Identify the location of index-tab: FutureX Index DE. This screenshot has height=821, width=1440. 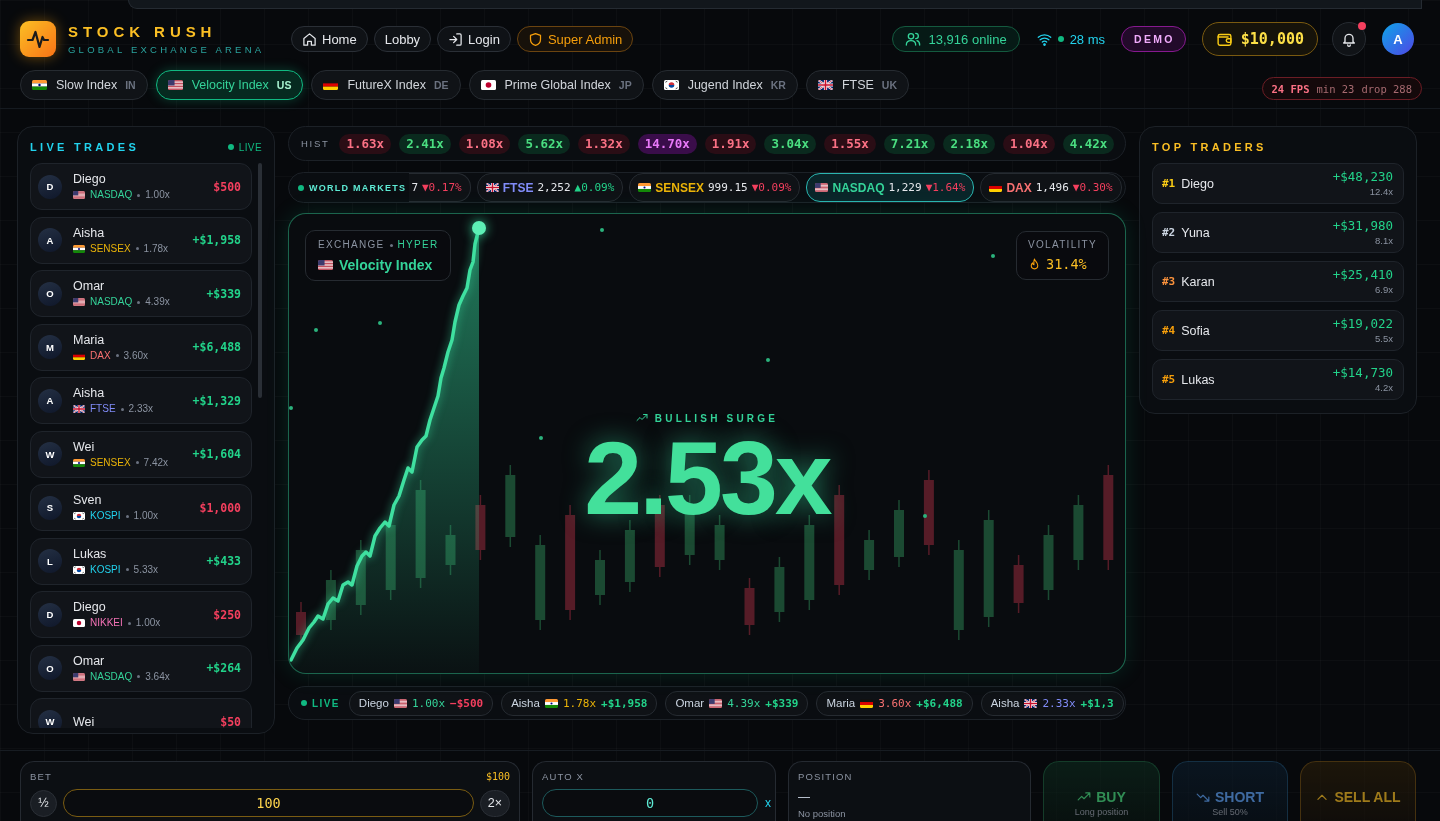
(386, 85).